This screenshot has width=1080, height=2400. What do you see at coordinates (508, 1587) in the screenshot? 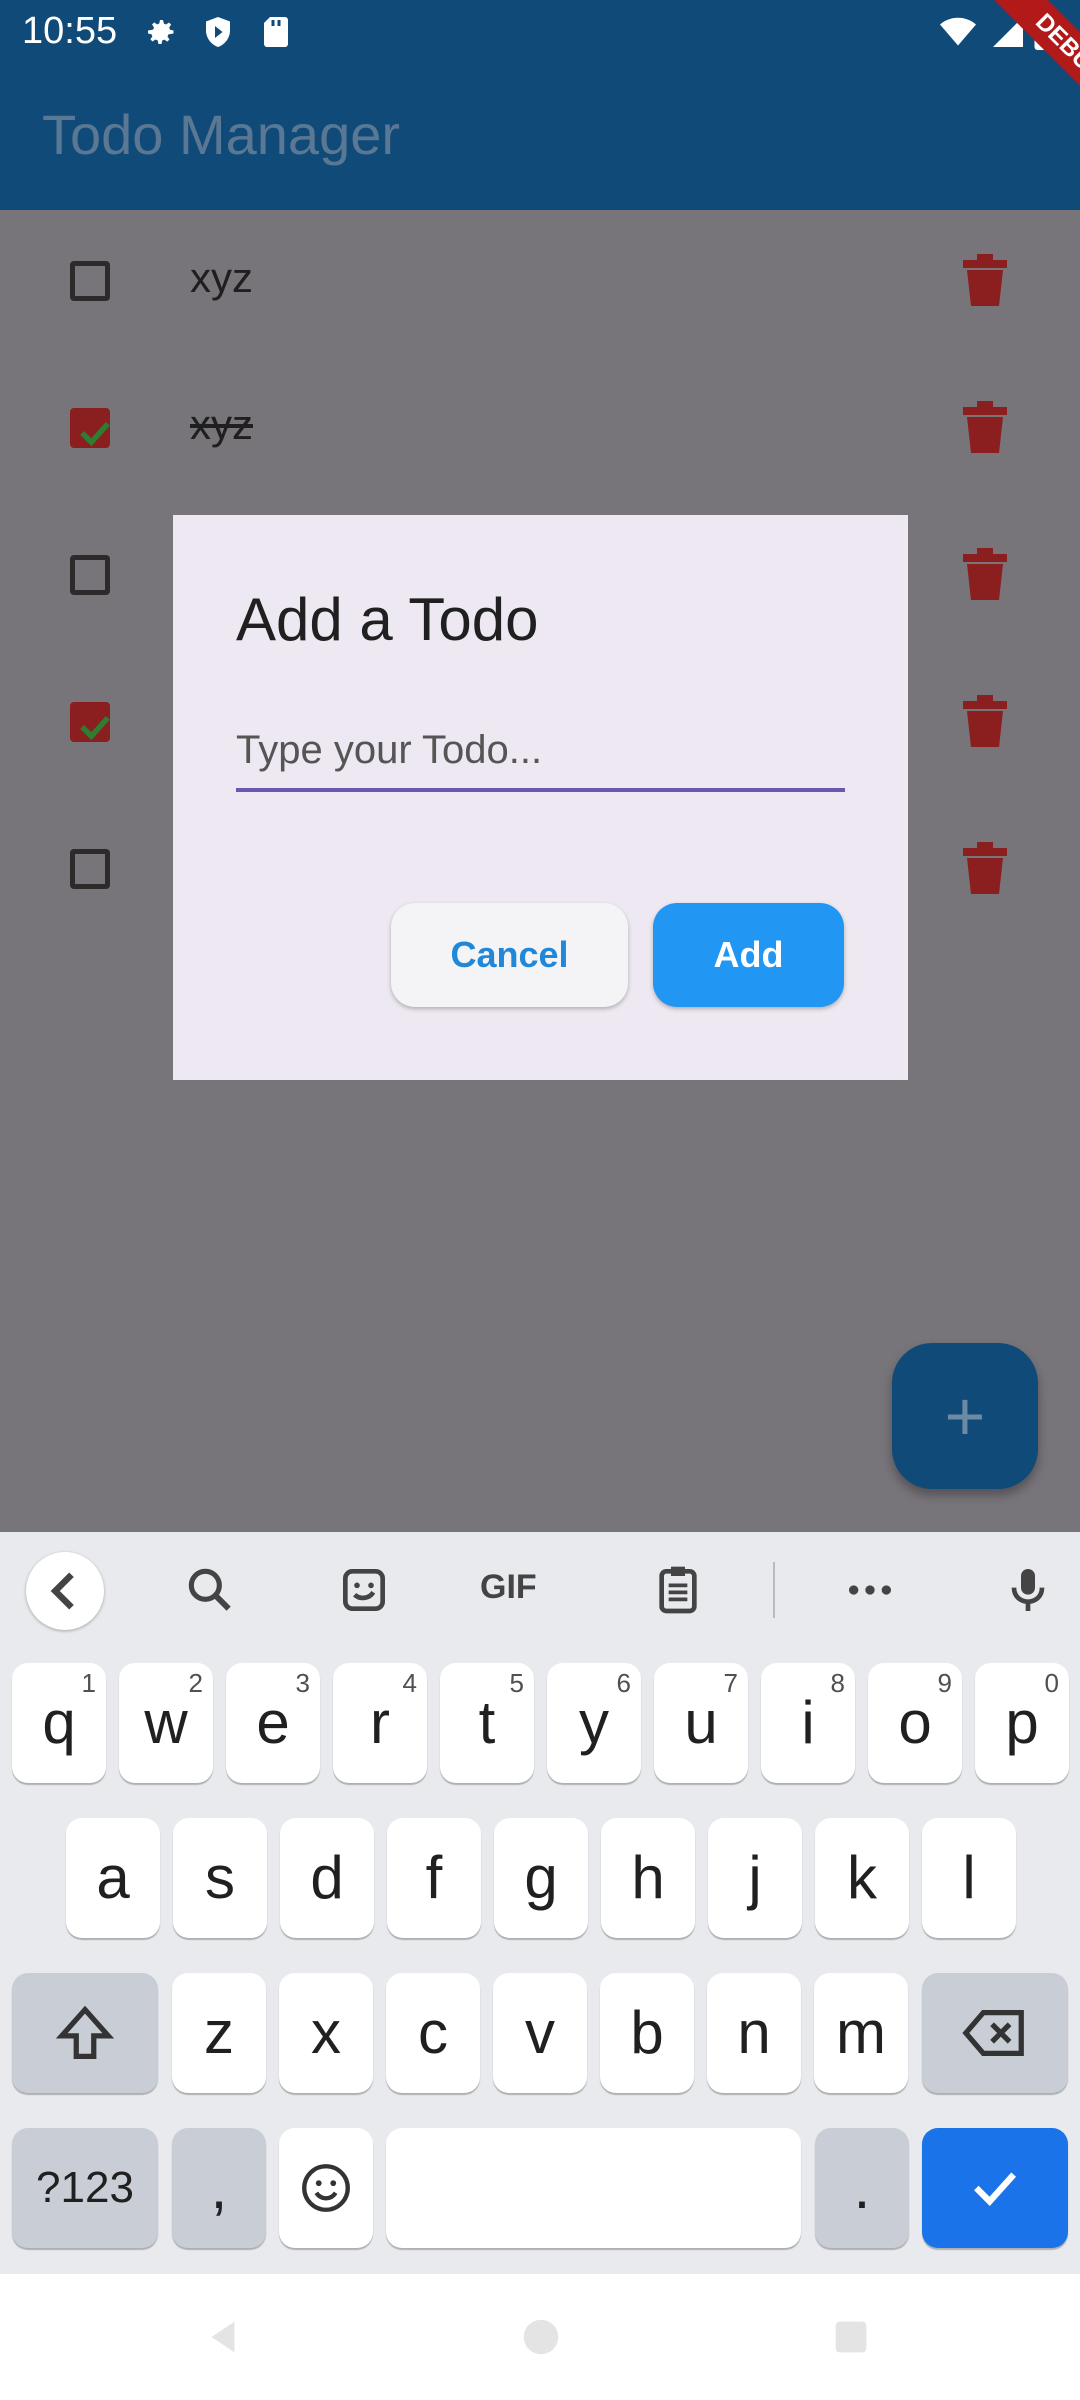
I see `gif-button: GIF` at bounding box center [508, 1587].